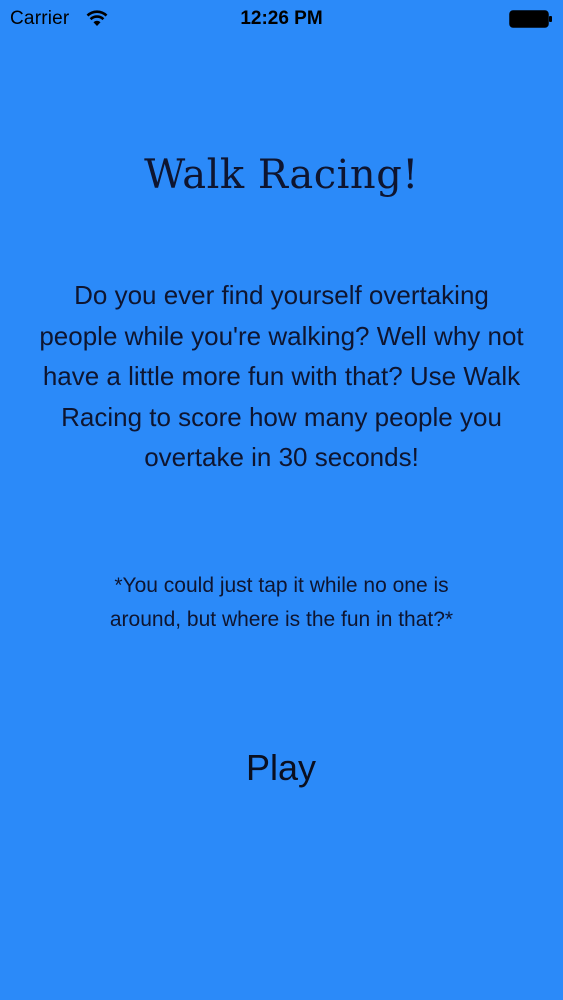  I want to click on status-time: 12:26 PM, so click(281, 18).